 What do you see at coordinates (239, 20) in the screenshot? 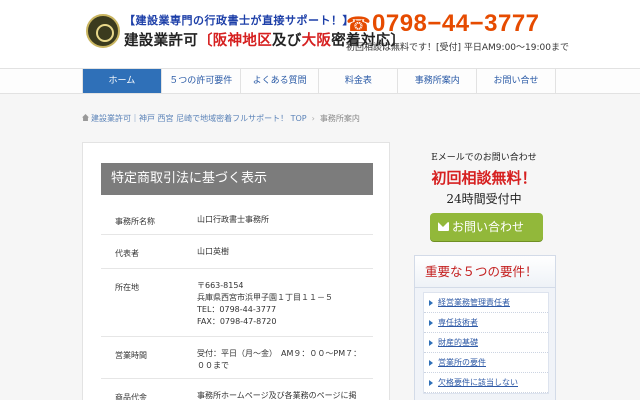
I see `header-tagline: 【建設業専門の行政書士が直接サポート！】` at bounding box center [239, 20].